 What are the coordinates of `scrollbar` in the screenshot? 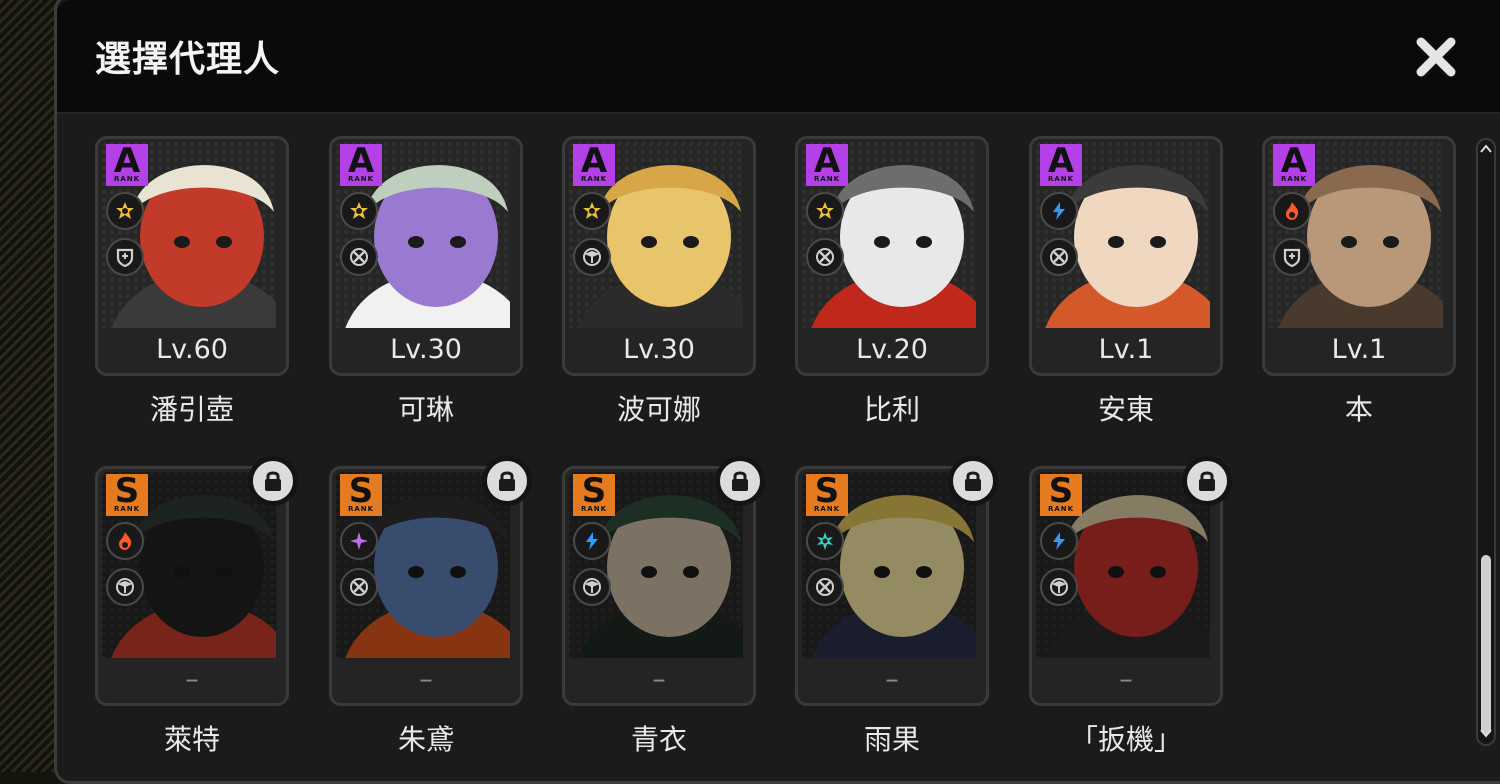 It's located at (1486, 442).